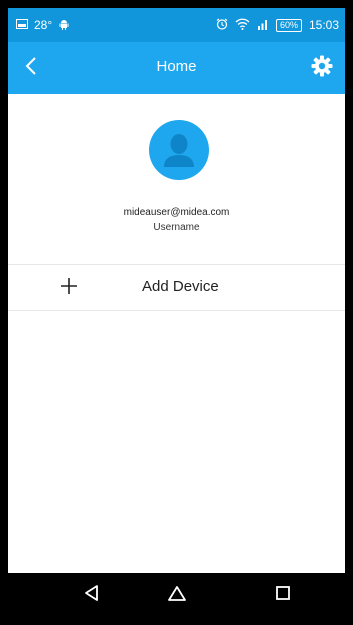 This screenshot has width=353, height=625. Describe the element at coordinates (176, 212) in the screenshot. I see `user-email: mideauser@midea.com` at that location.